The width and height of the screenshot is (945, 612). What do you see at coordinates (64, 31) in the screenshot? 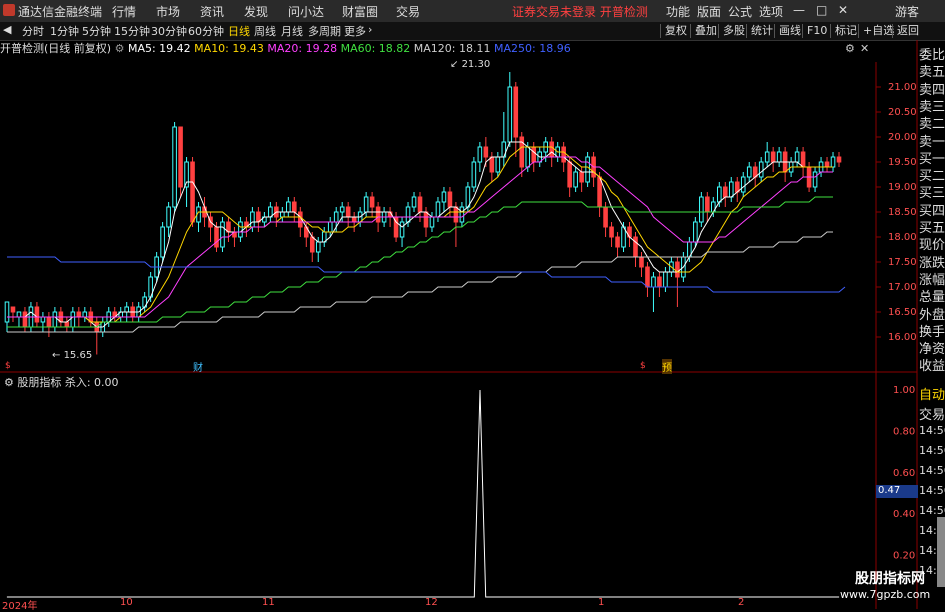
I see `tab-1min: 1分钟` at bounding box center [64, 31].